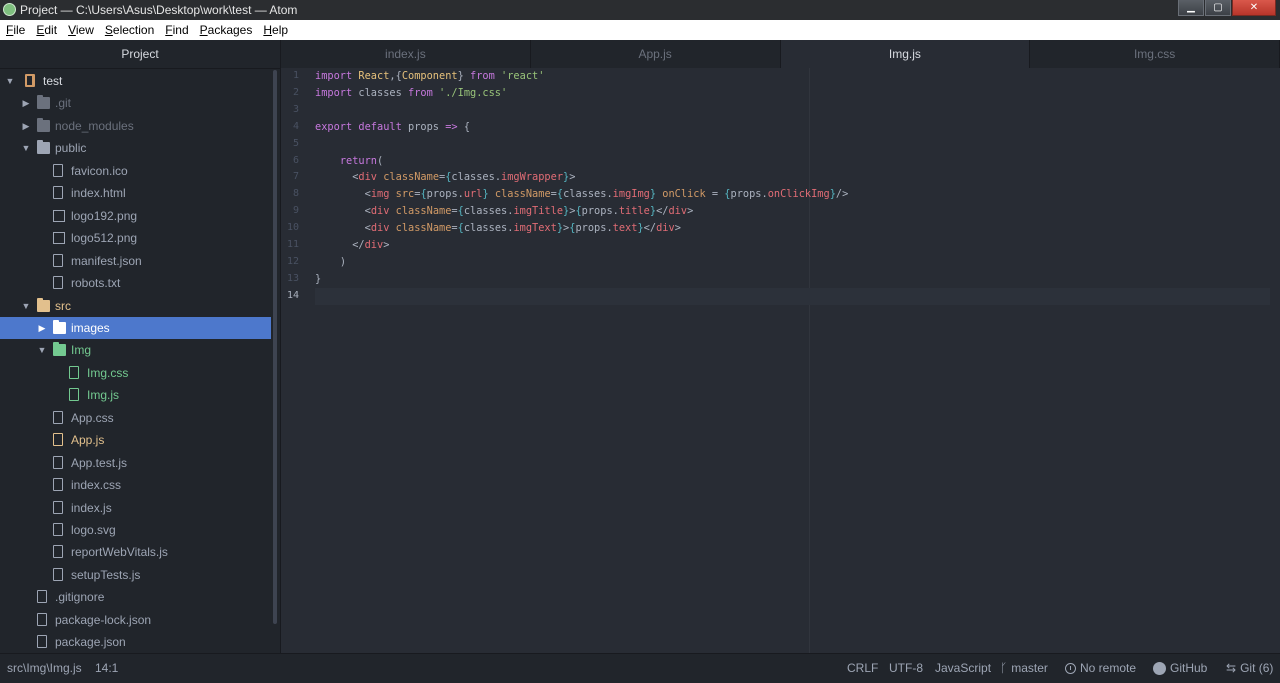  I want to click on tree-item: setupTests.js, so click(135, 575).